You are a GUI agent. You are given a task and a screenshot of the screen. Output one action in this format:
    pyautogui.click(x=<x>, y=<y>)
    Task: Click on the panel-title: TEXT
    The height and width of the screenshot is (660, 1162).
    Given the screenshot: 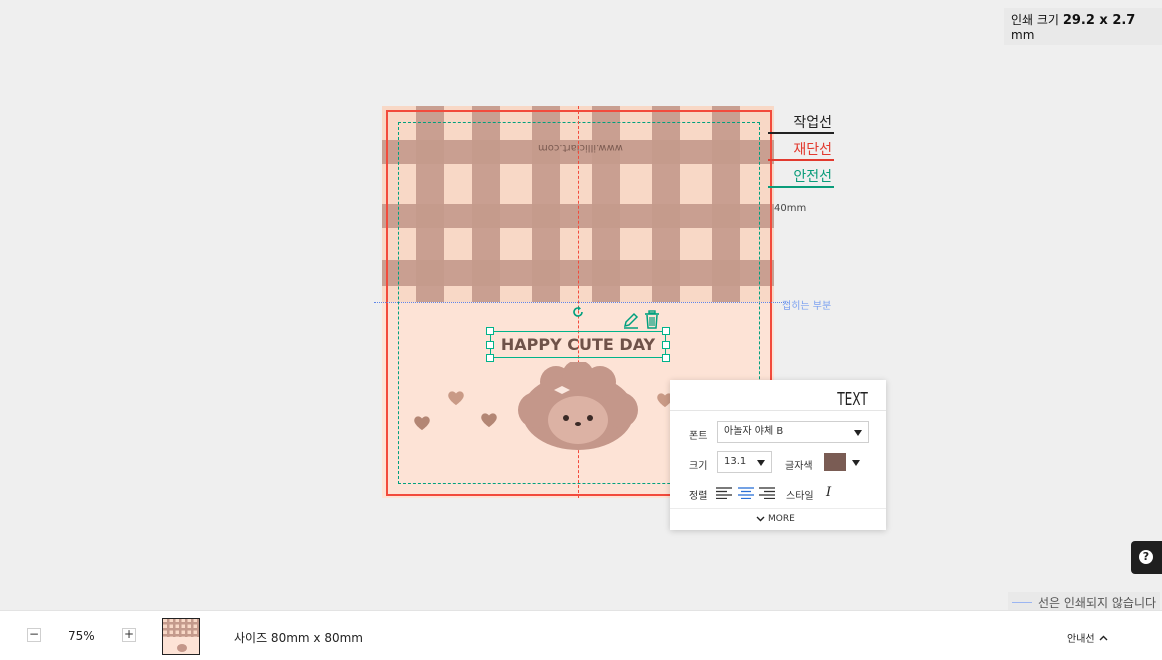 What is the action you would take?
    pyautogui.click(x=852, y=399)
    